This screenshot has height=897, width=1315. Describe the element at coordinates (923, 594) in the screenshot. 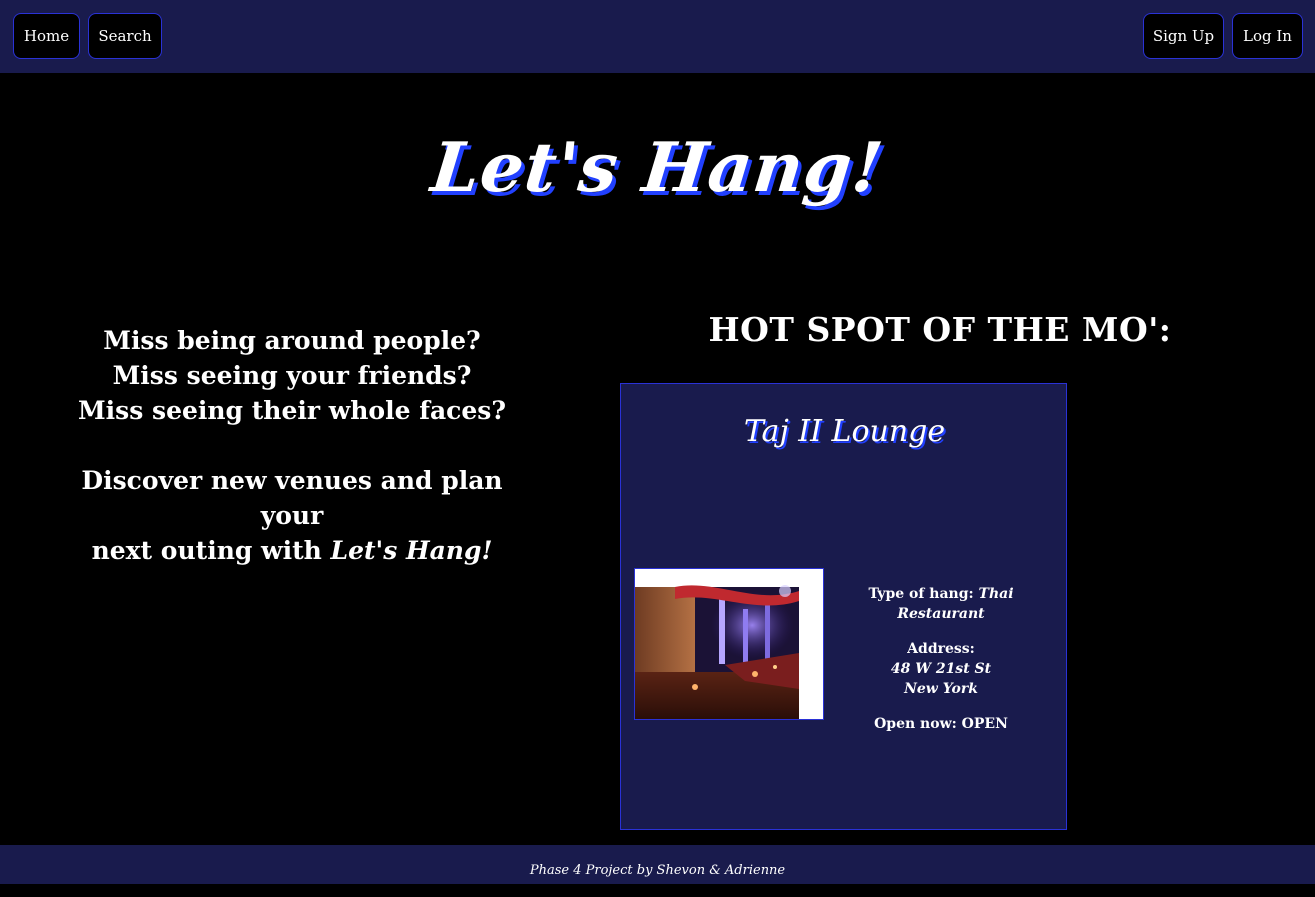

I see `venue-type-label: Type of hang:` at that location.